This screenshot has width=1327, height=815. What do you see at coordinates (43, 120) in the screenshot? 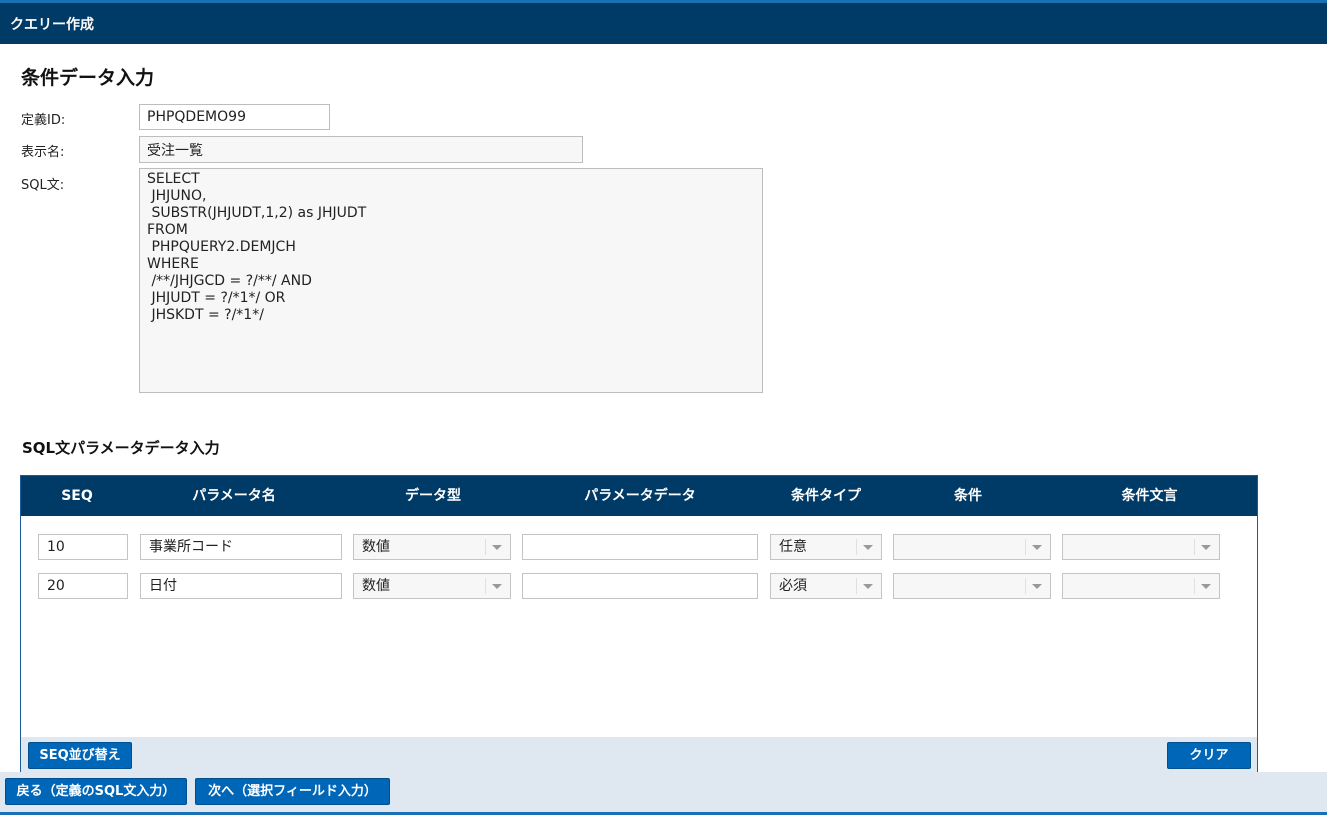
I see `definition-id-label: 定義ID:` at bounding box center [43, 120].